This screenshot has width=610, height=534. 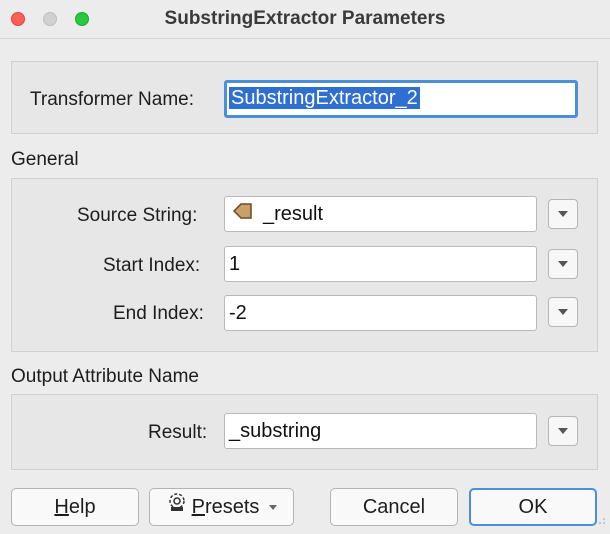 What do you see at coordinates (152, 265) in the screenshot?
I see `start-index-label: Start Index:` at bounding box center [152, 265].